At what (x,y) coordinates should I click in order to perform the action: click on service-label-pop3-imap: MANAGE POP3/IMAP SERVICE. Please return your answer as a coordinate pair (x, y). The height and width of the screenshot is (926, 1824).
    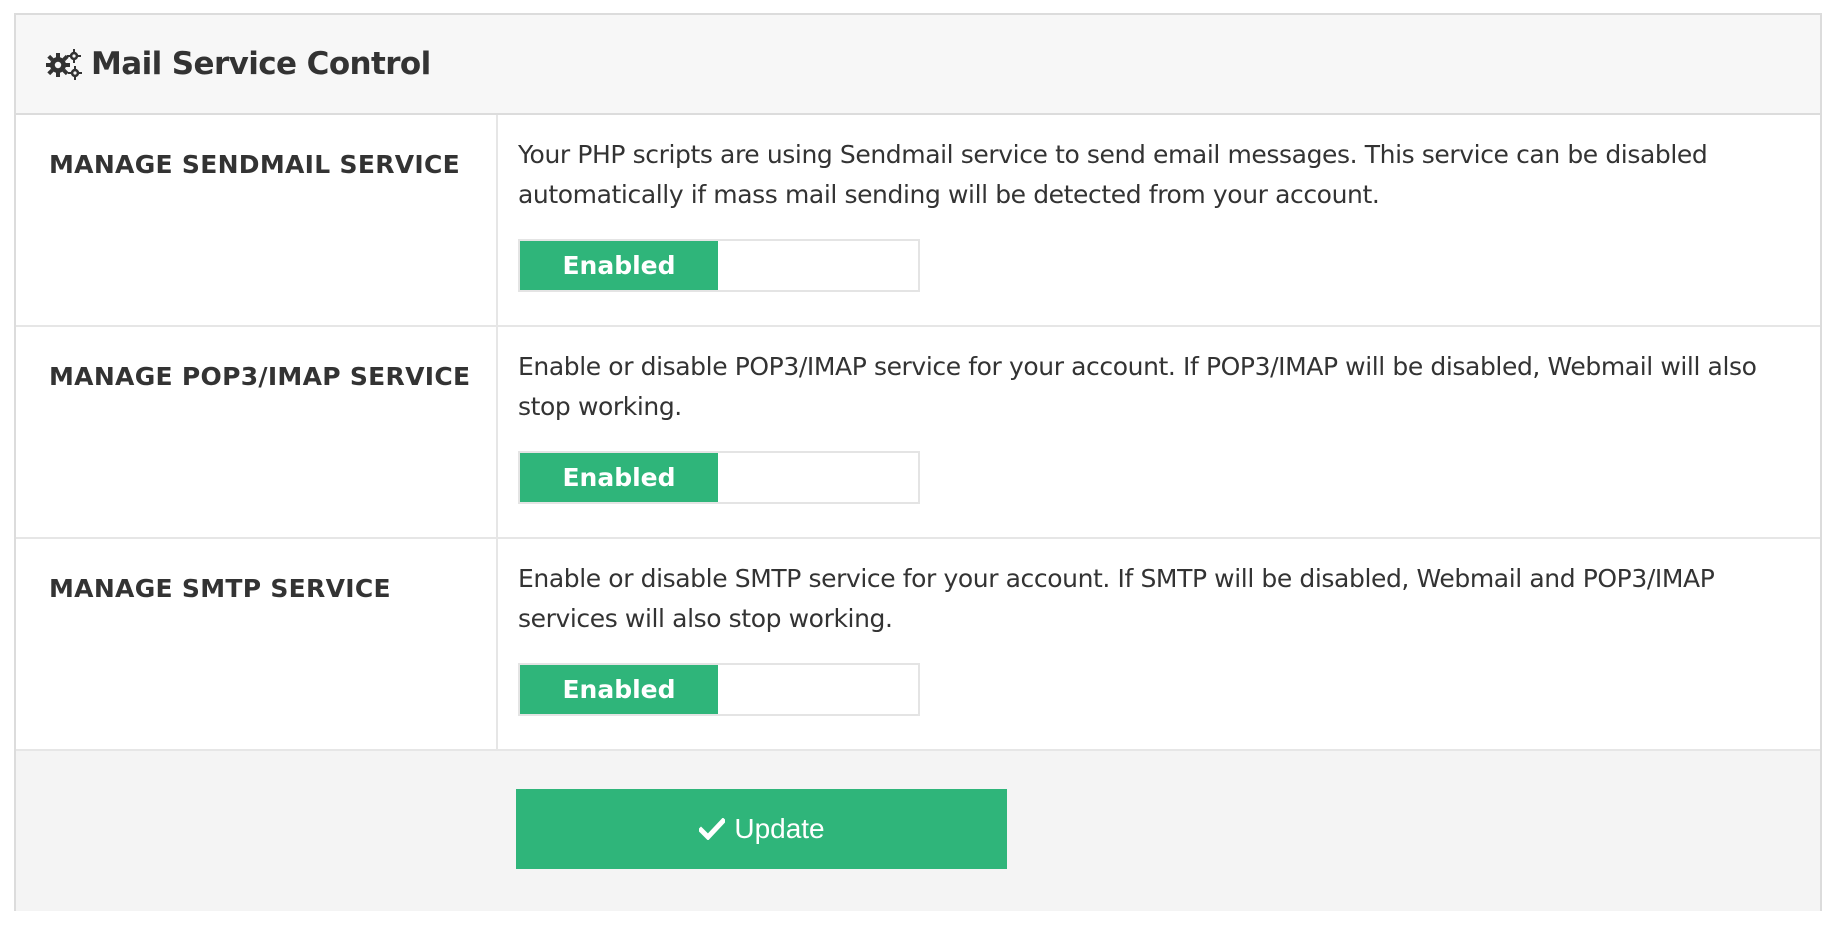
    Looking at the image, I should click on (260, 376).